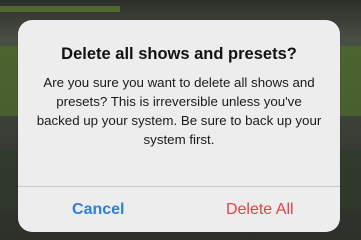 This screenshot has width=361, height=240. Describe the element at coordinates (260, 209) in the screenshot. I see `delete-all-button: Delete All` at that location.